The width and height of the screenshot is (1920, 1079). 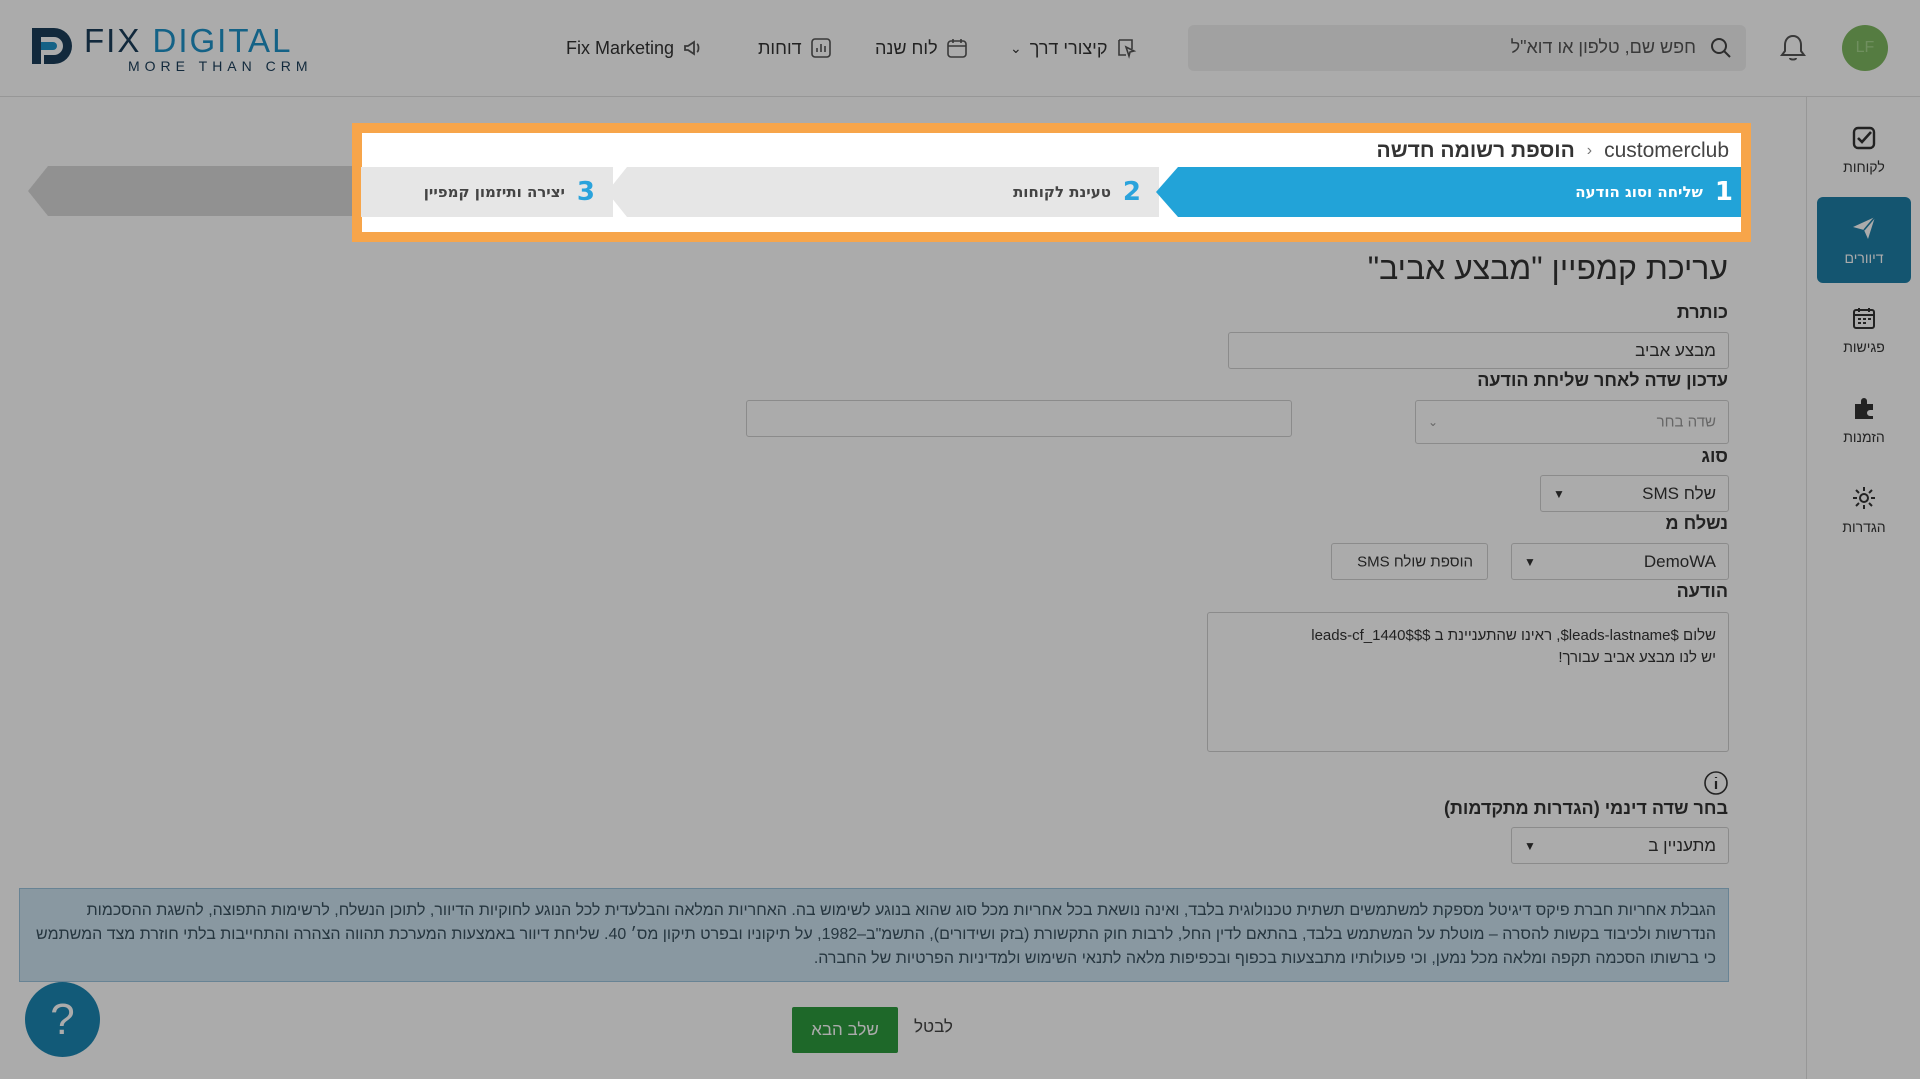 I want to click on step-label: טעינת לקוחות, so click(x=1062, y=192).